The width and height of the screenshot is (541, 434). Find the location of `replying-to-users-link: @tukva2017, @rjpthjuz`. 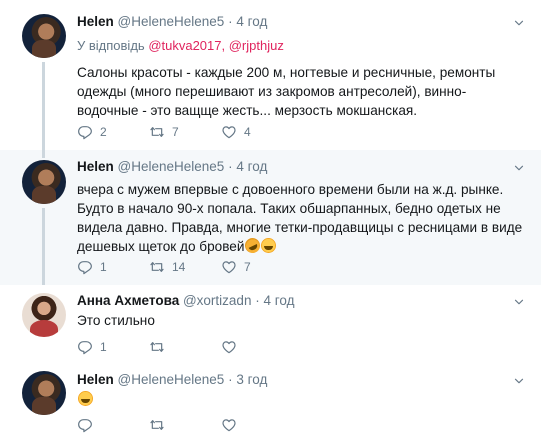

replying-to-users-link: @tukva2017, @rjpthjuz is located at coordinates (216, 45).